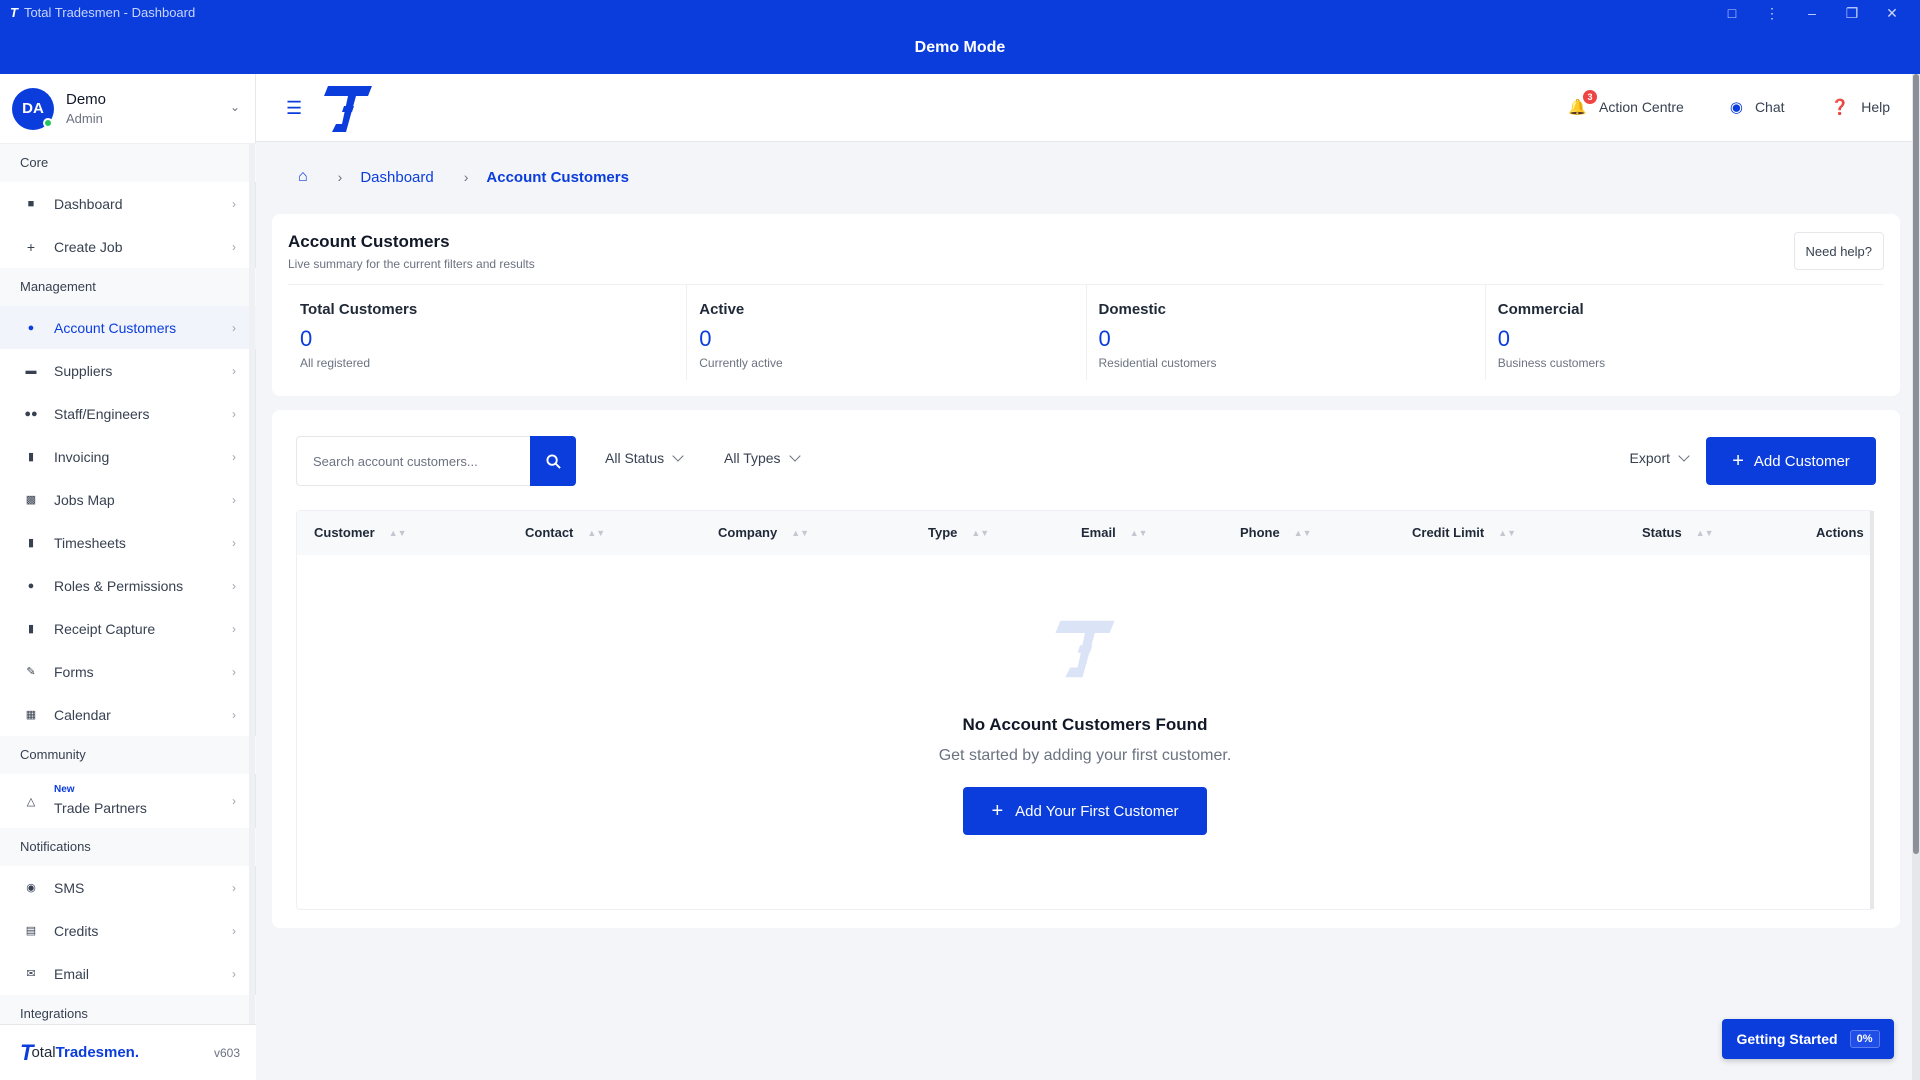 Image resolution: width=1920 pixels, height=1080 pixels. Describe the element at coordinates (128, 456) in the screenshot. I see `sidebar-item-invoicing: ▮ Invoicing ›` at that location.